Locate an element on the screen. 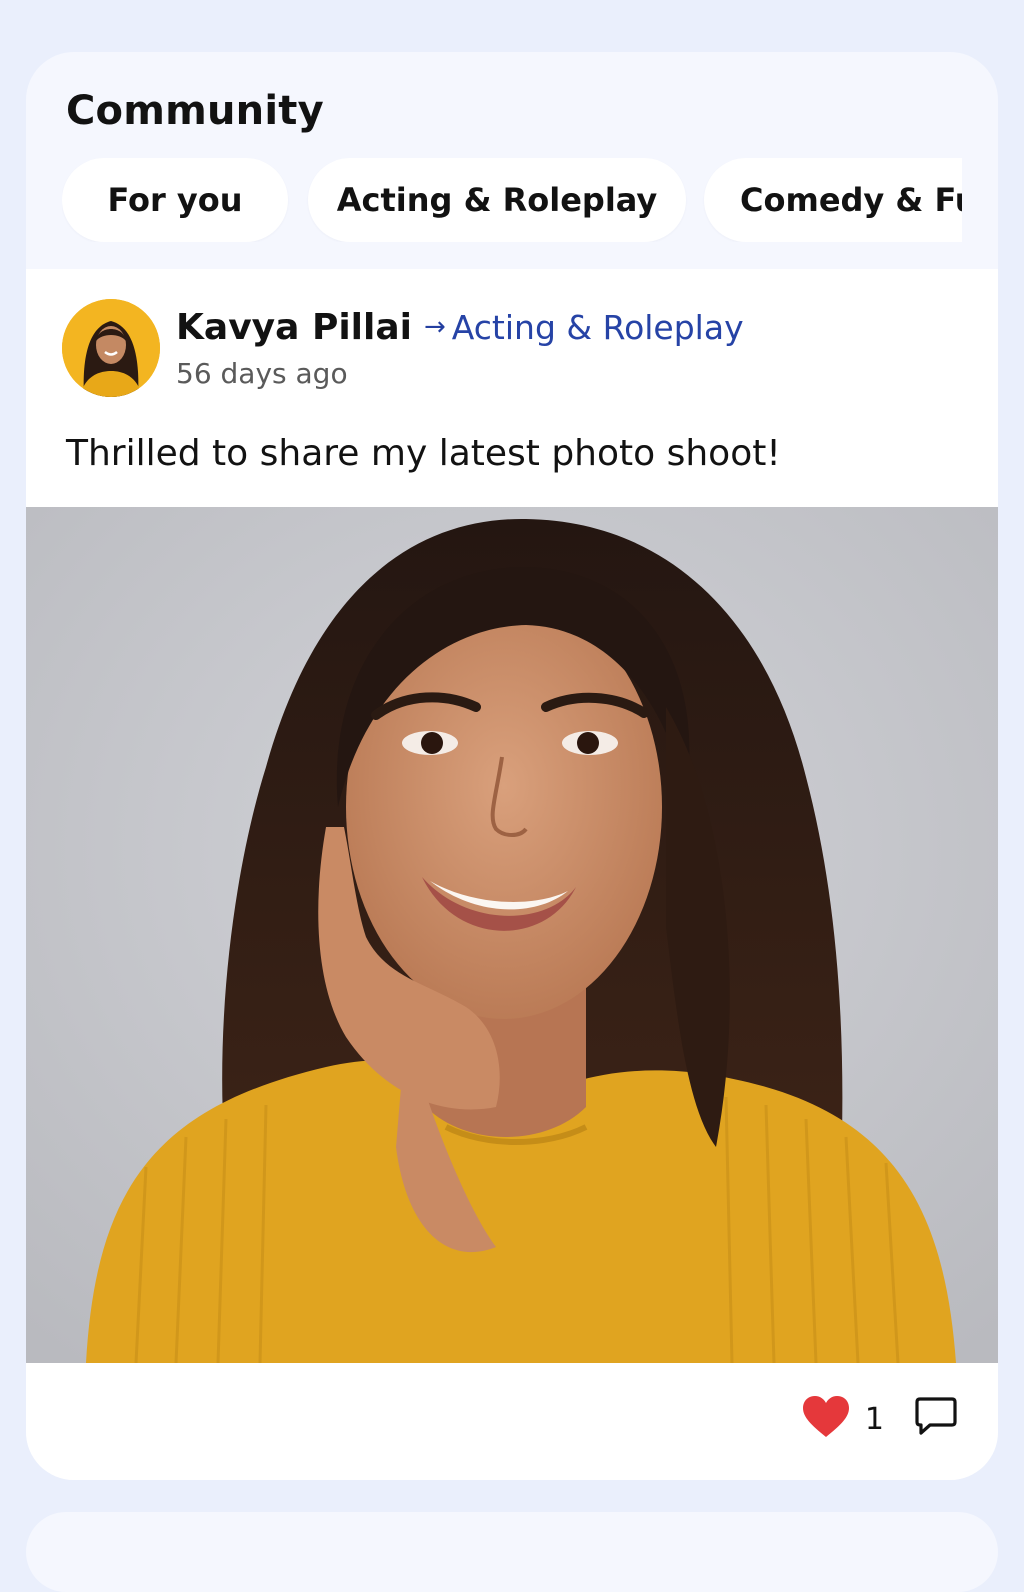  post-timestamp: 56 days ago is located at coordinates (262, 373).